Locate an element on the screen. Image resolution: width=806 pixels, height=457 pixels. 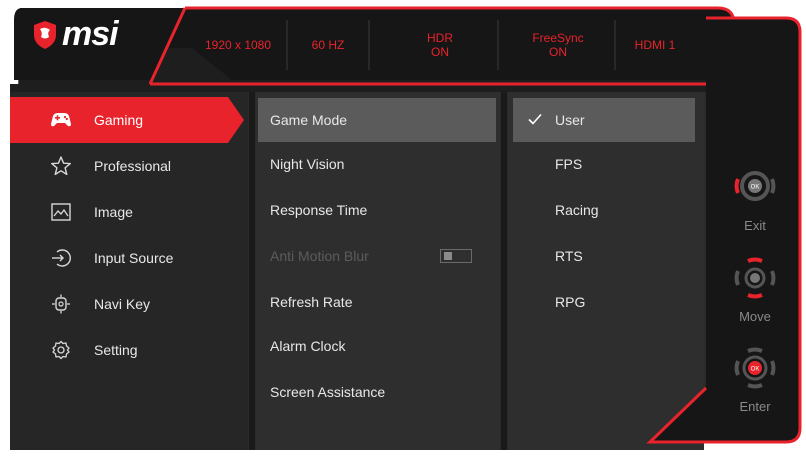
sidebar-item-label: Navi Key is located at coordinates (122, 304).